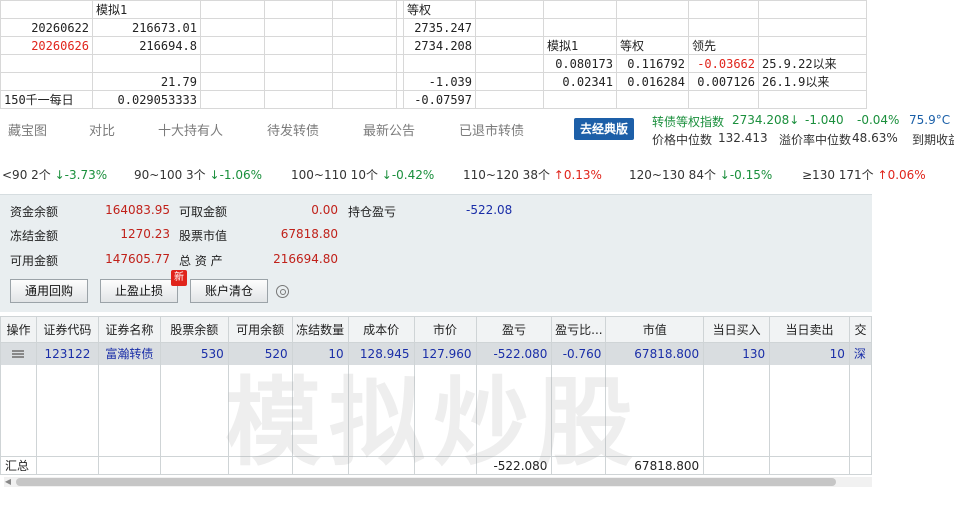 The width and height of the screenshot is (954, 517). What do you see at coordinates (198, 174) in the screenshot?
I see `range-item: 90~100 3个 ↓-1.06%` at bounding box center [198, 174].